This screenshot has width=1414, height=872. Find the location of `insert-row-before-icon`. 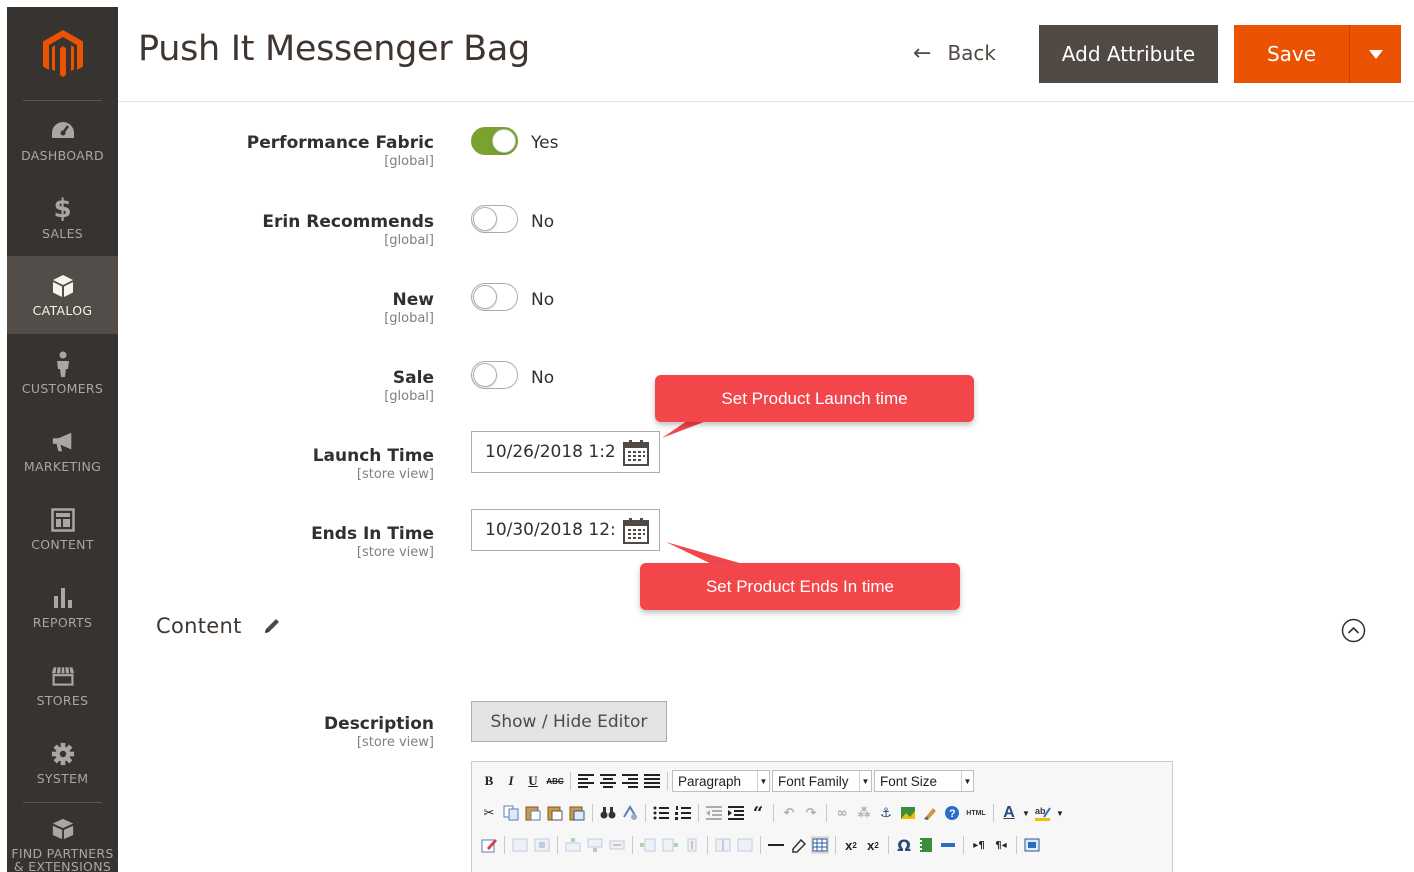

insert-row-before-icon is located at coordinates (573, 845).